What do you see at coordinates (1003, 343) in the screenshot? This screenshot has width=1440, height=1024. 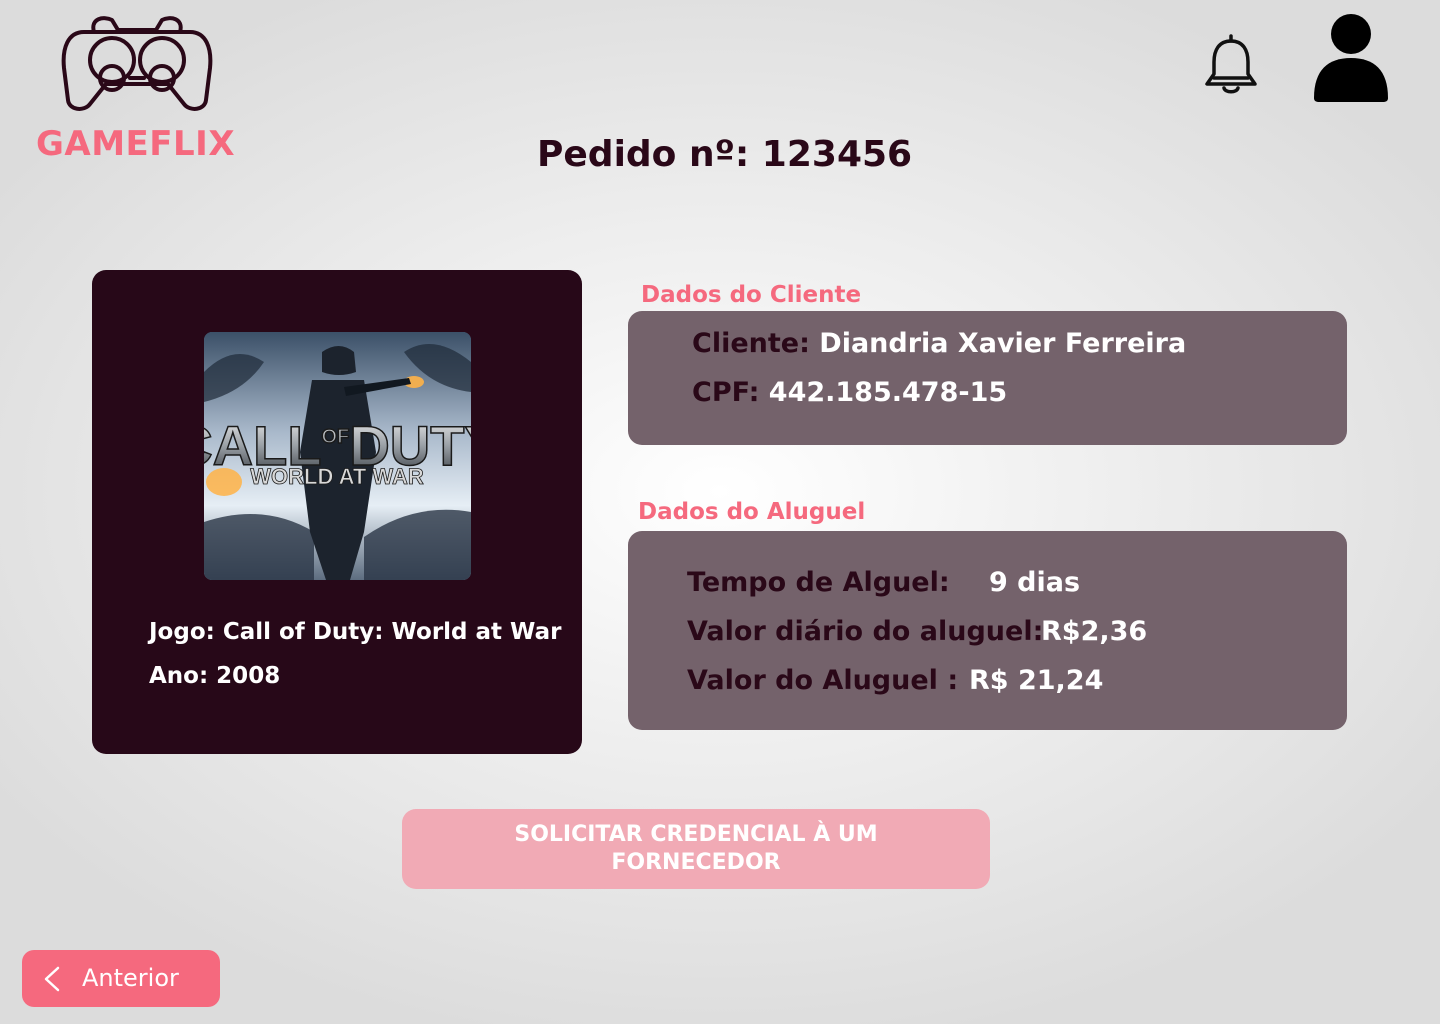 I see `client-name-value: Diandria Xavier Ferreira` at bounding box center [1003, 343].